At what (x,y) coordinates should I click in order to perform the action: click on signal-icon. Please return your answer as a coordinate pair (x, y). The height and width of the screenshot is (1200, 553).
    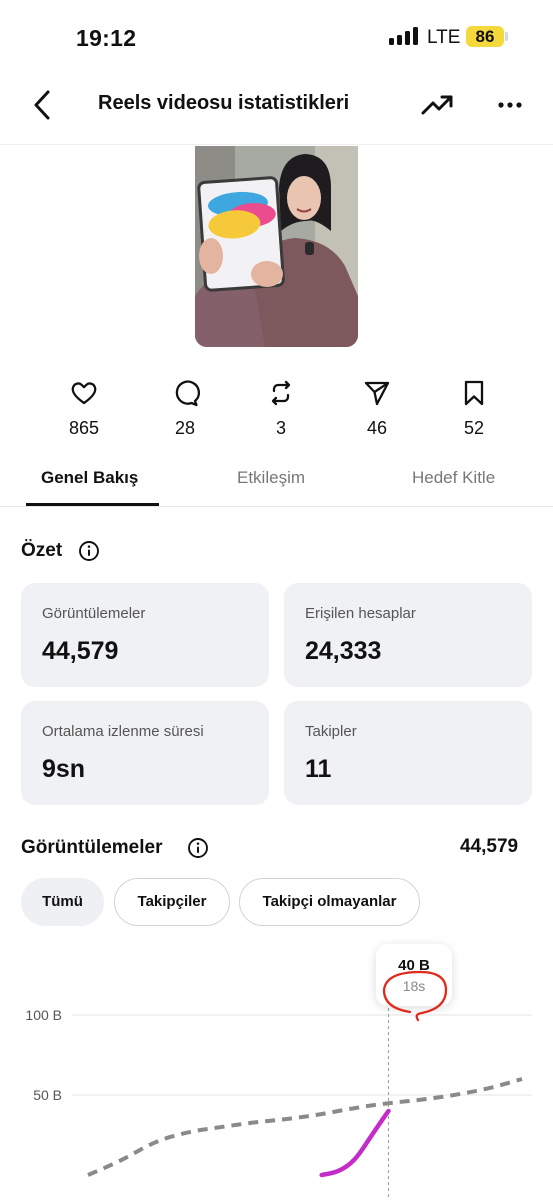
    Looking at the image, I should click on (404, 36).